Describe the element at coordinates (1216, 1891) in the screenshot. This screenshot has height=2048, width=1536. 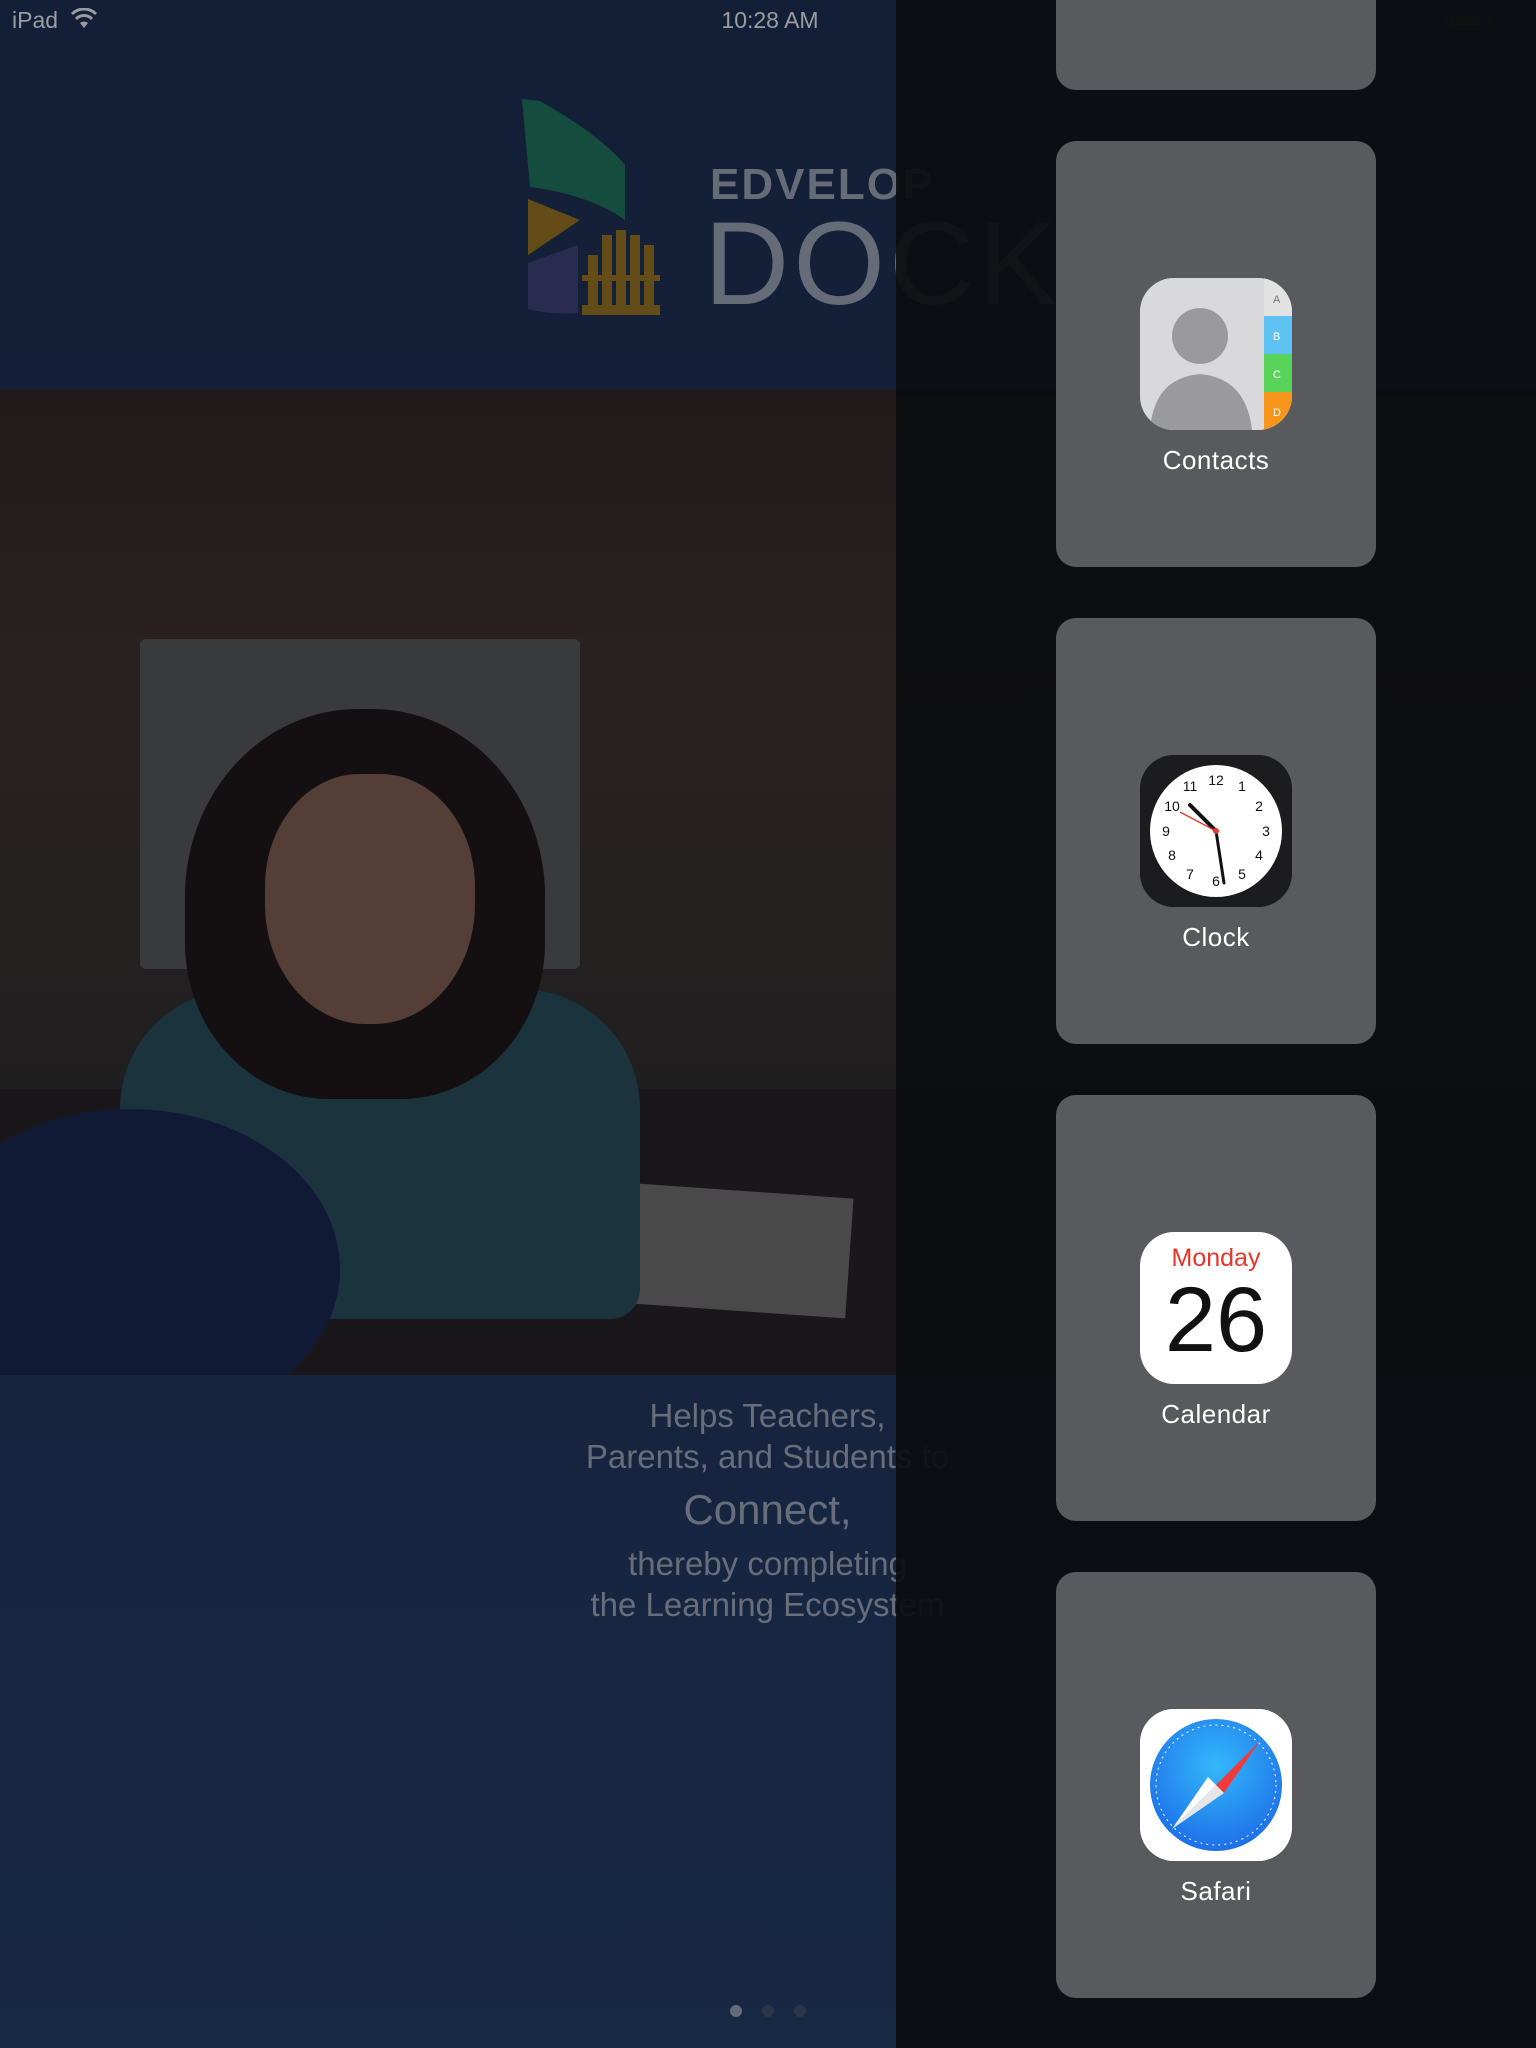
I see `app-label-safari: Safari` at that location.